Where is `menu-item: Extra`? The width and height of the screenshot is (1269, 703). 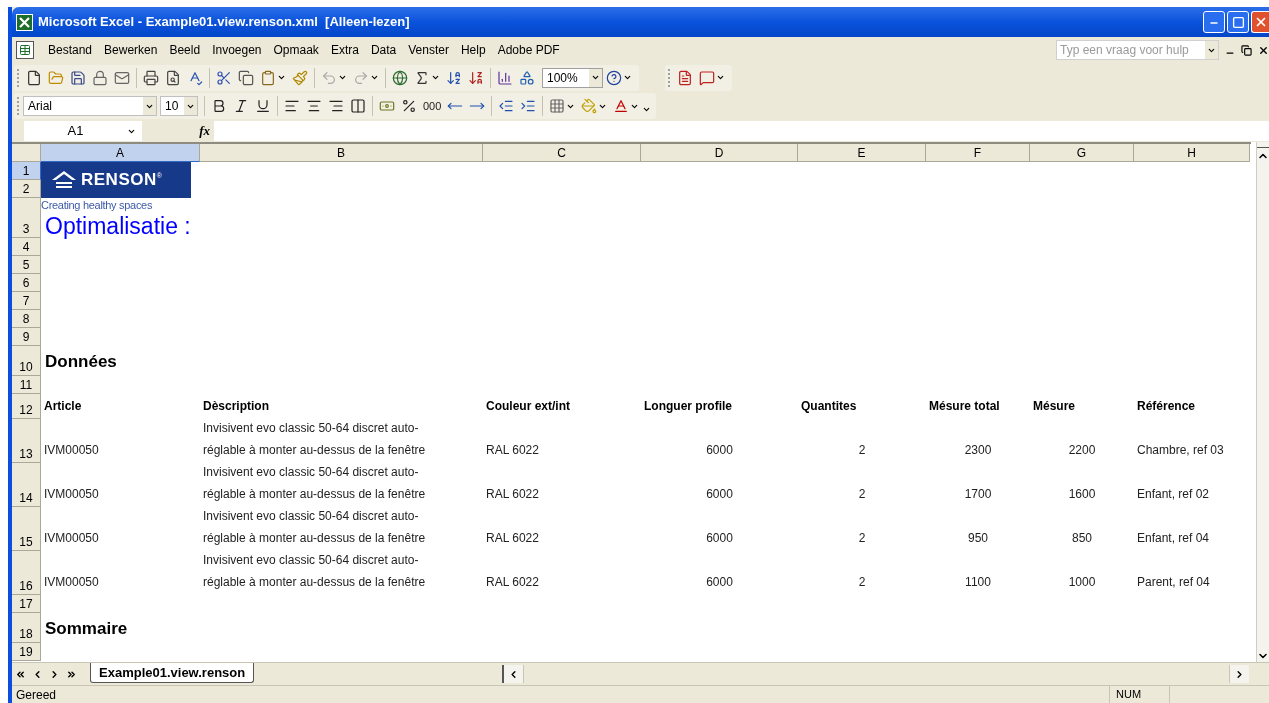 menu-item: Extra is located at coordinates (344, 50).